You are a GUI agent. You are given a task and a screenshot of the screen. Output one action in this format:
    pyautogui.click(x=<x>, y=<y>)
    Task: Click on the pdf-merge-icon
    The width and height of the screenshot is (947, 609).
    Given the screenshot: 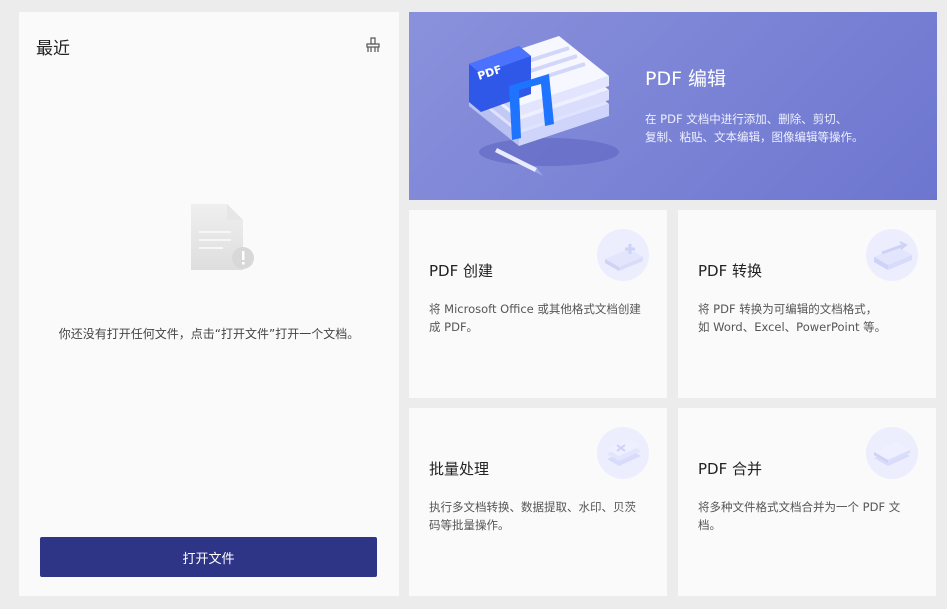 What is the action you would take?
    pyautogui.click(x=892, y=453)
    